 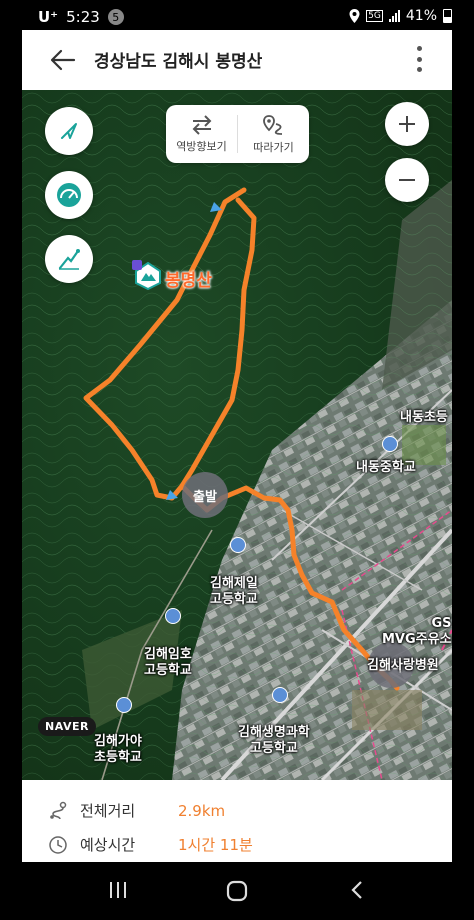 What do you see at coordinates (403, 666) in the screenshot?
I see `place-label: 김해사랑병원` at bounding box center [403, 666].